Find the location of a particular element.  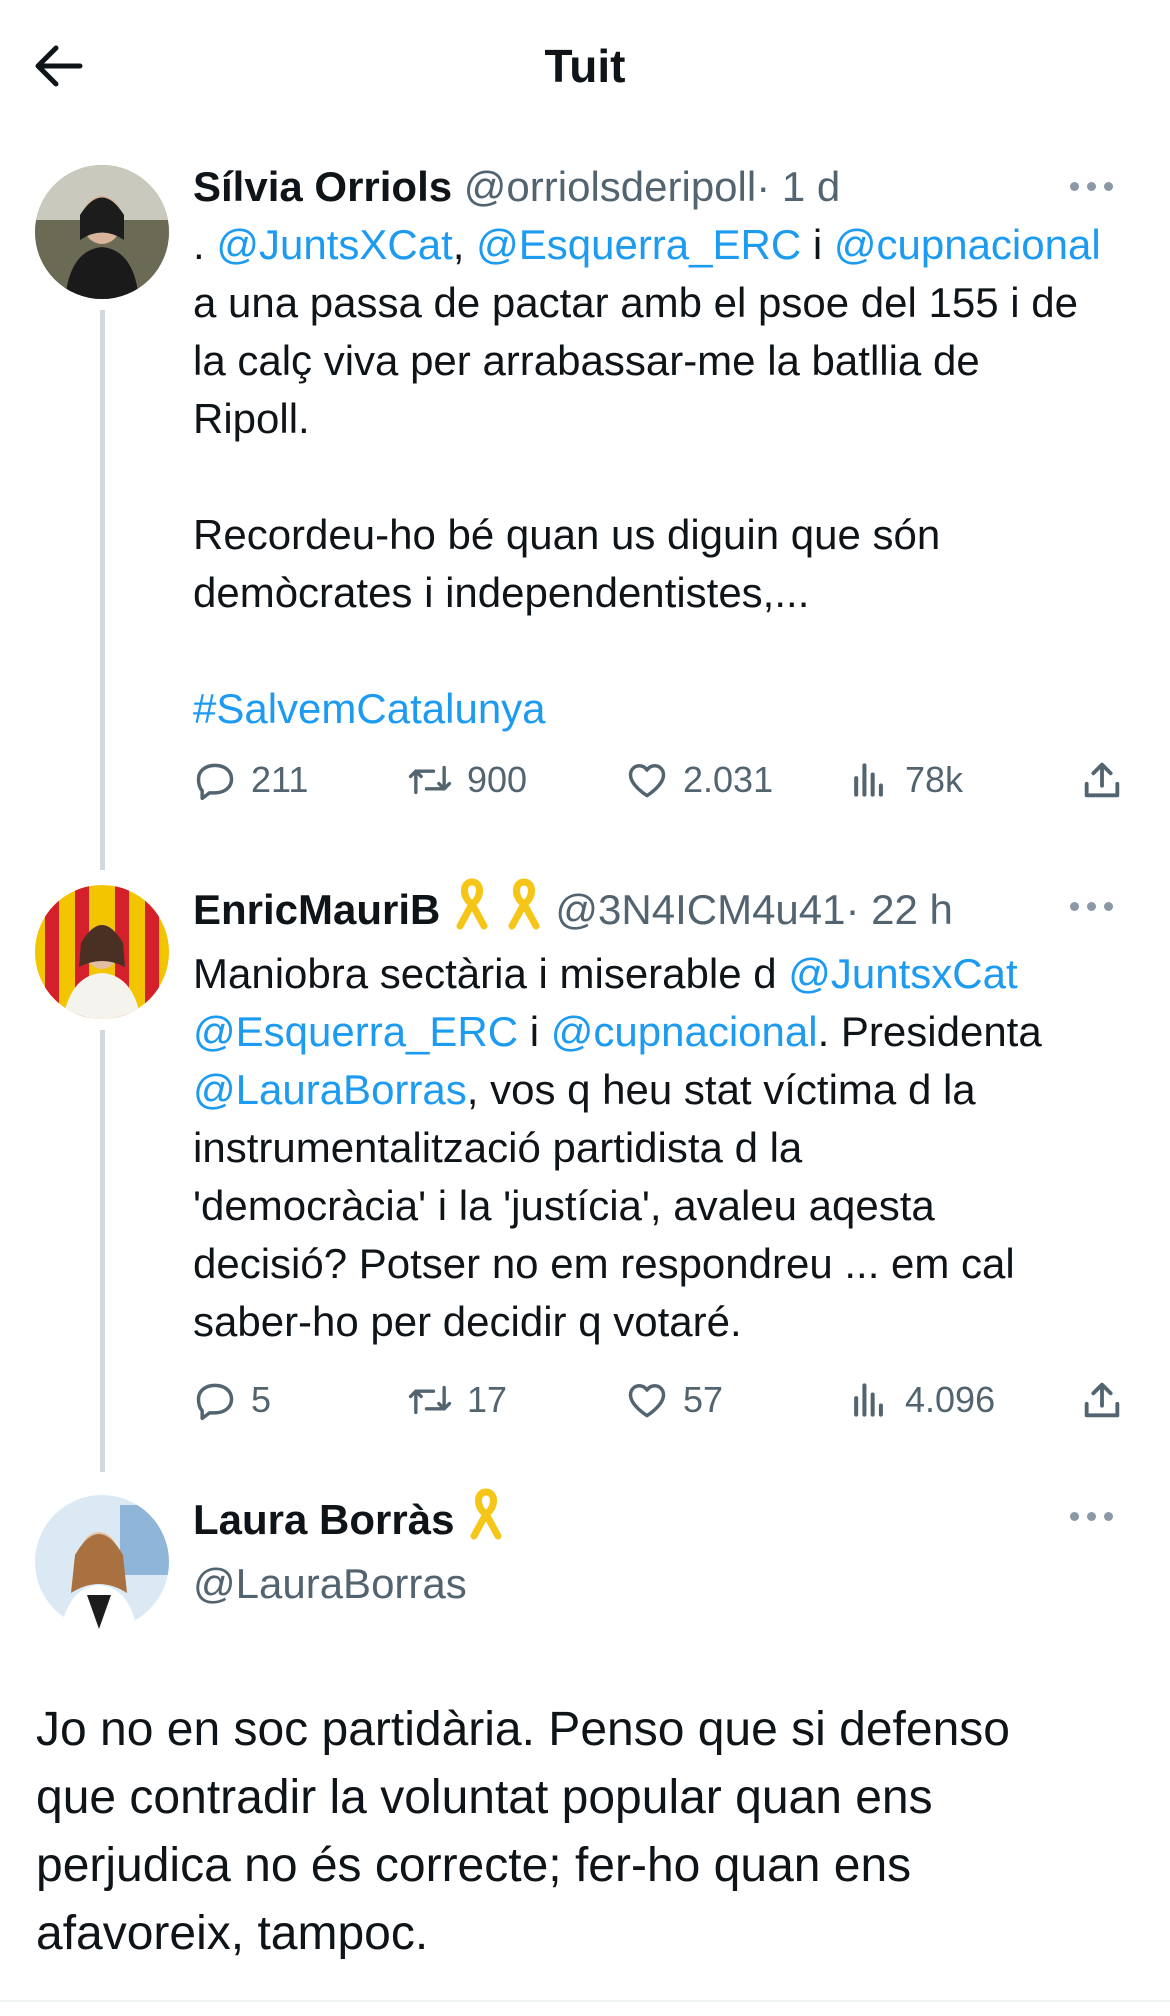

mention-link: @LauraBorras is located at coordinates (330, 1089).